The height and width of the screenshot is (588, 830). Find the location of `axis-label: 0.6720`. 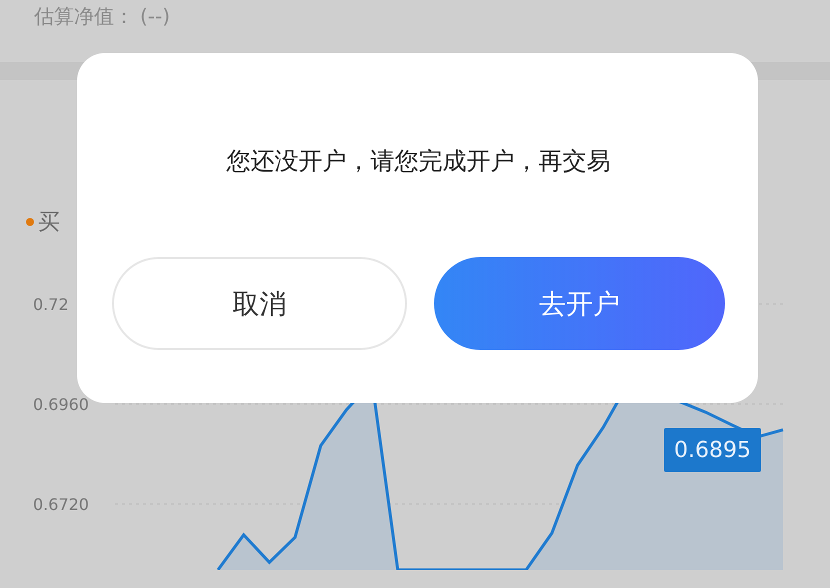

axis-label: 0.6720 is located at coordinates (61, 504).